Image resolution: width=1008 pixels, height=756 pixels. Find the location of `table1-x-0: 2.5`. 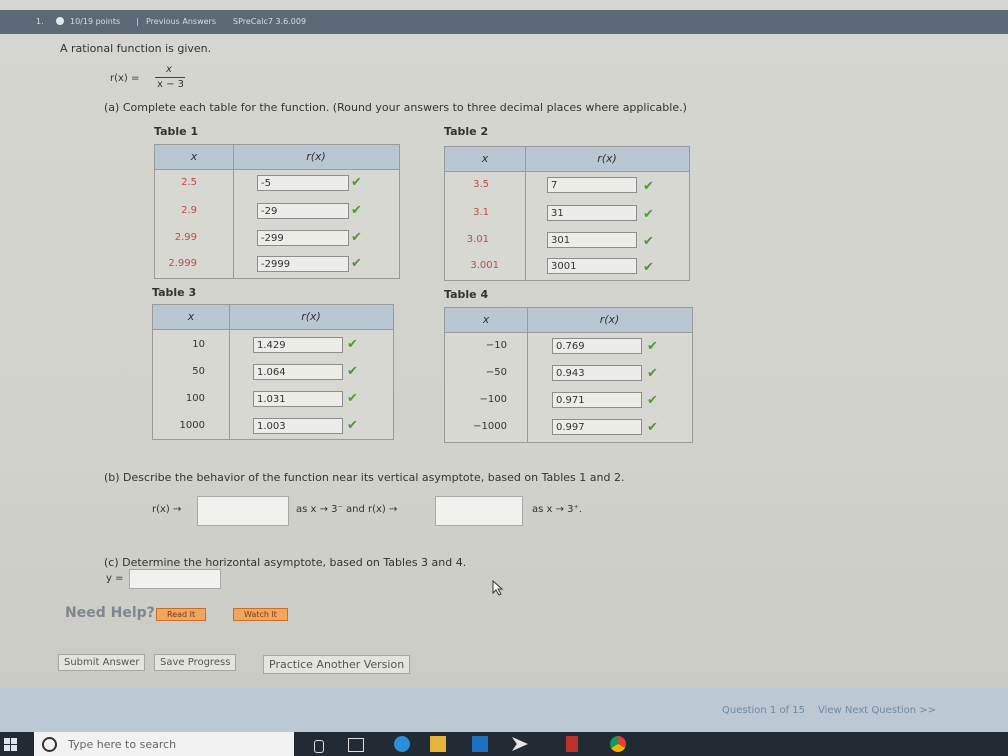

table1-x-0: 2.5 is located at coordinates (189, 182).